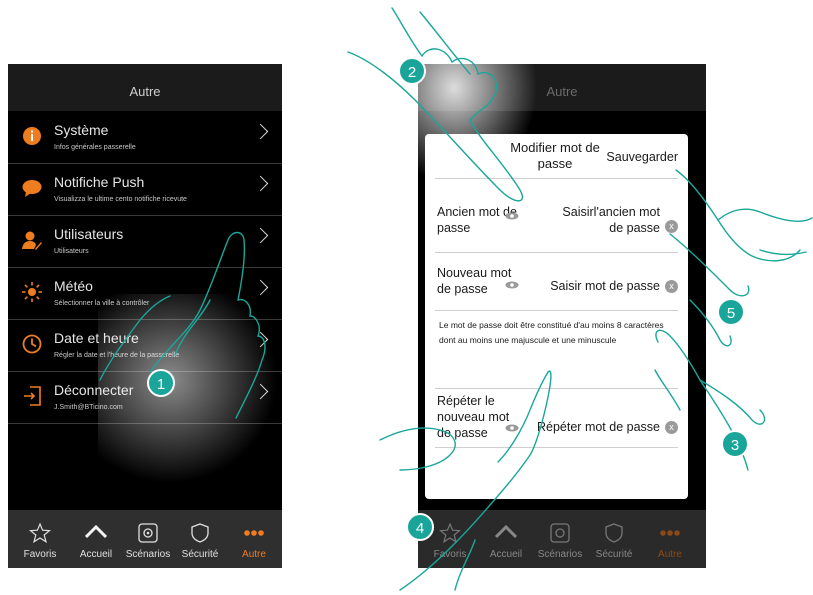 This screenshot has height=595, width=813. I want to click on step-badge: 5, so click(731, 312).